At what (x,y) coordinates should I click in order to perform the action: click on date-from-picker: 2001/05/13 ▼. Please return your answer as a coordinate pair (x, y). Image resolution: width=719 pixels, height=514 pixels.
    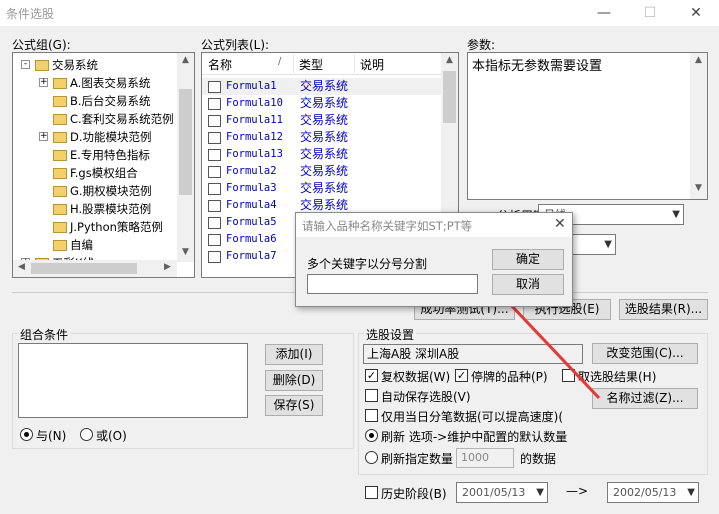
    Looking at the image, I should click on (502, 492).